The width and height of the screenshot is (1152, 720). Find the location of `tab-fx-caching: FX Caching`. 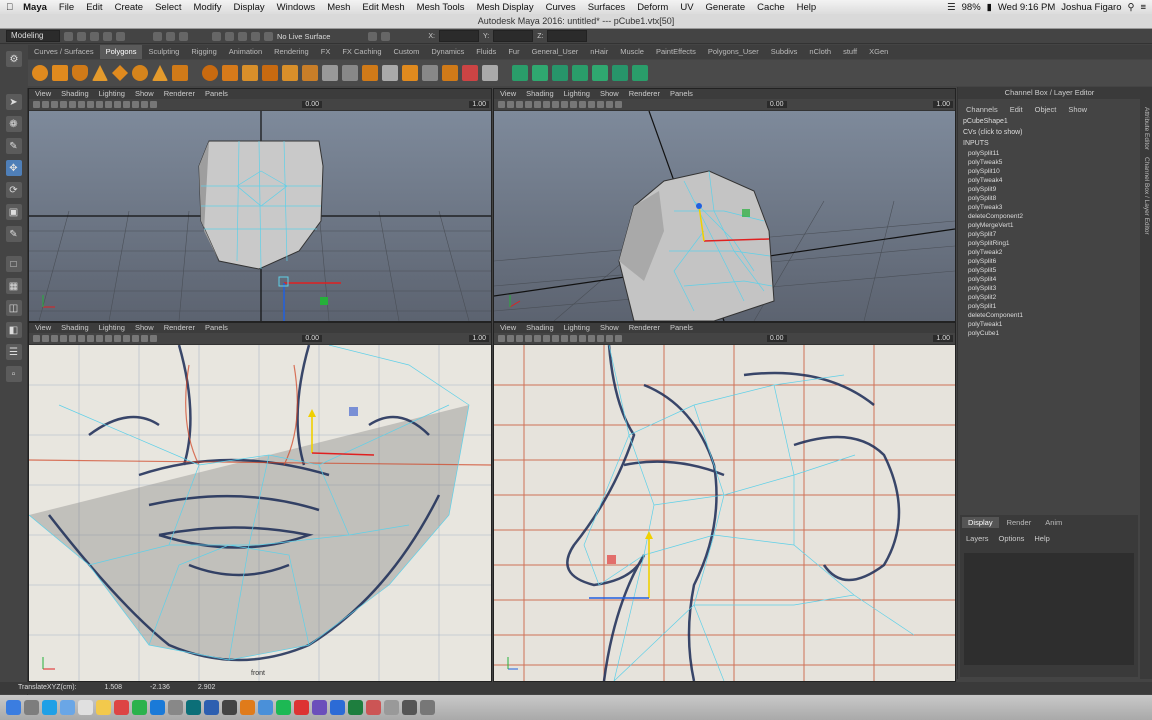

tab-fx-caching: FX Caching is located at coordinates (361, 52).